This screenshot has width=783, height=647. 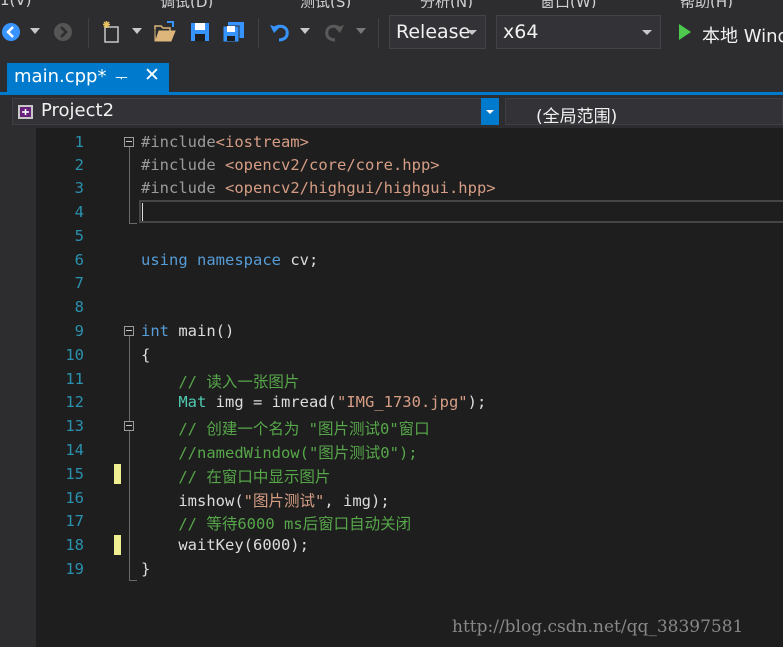 I want to click on undo-dropdown, so click(x=305, y=31).